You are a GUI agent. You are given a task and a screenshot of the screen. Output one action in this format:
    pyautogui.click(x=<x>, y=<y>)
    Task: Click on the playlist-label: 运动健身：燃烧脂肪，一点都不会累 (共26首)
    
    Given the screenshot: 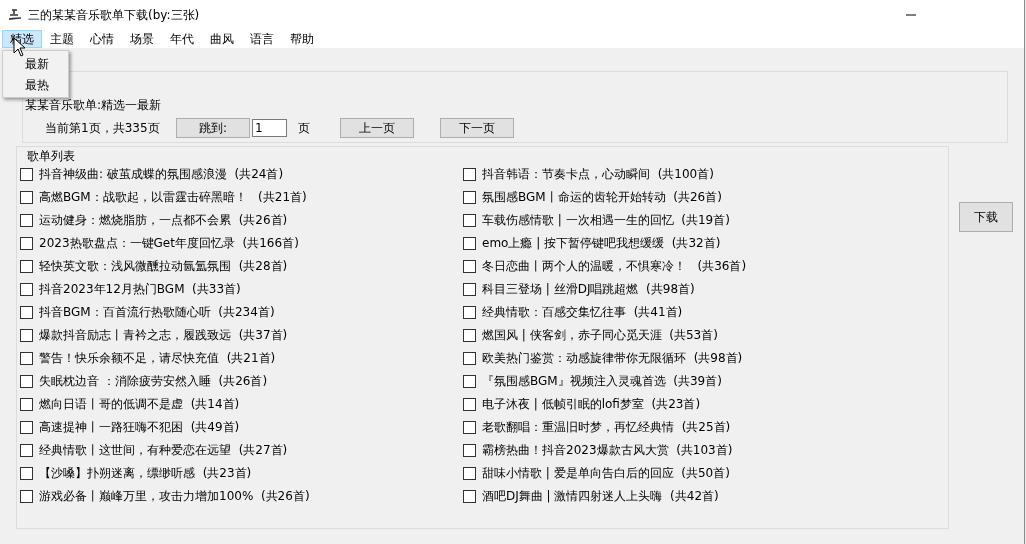 What is the action you would take?
    pyautogui.click(x=163, y=220)
    